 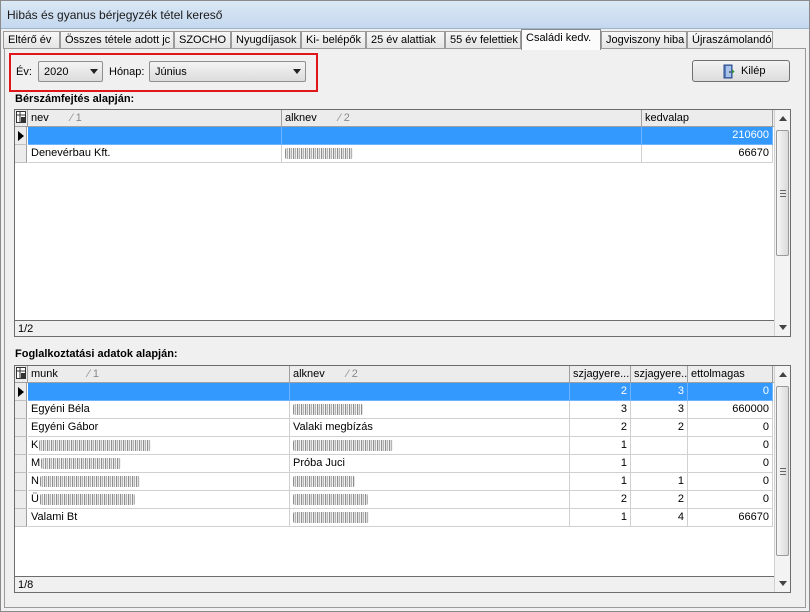 I want to click on table-row: 210600, so click(x=394, y=136).